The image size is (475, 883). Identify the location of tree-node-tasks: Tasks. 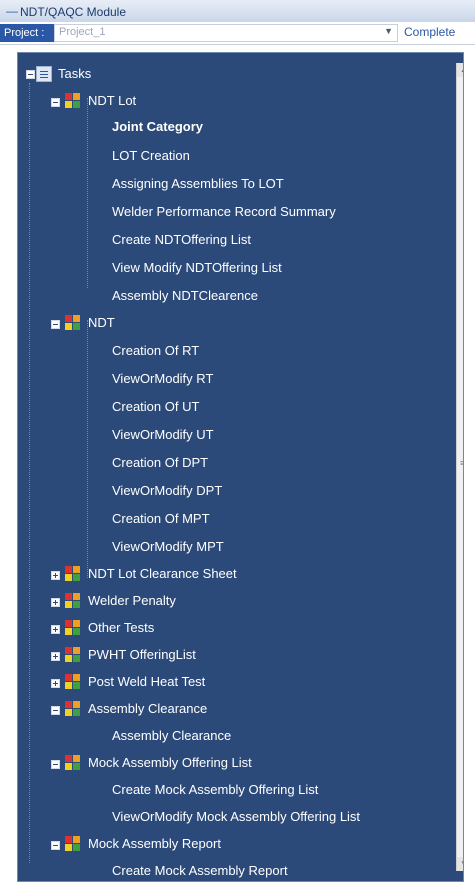
(74, 74).